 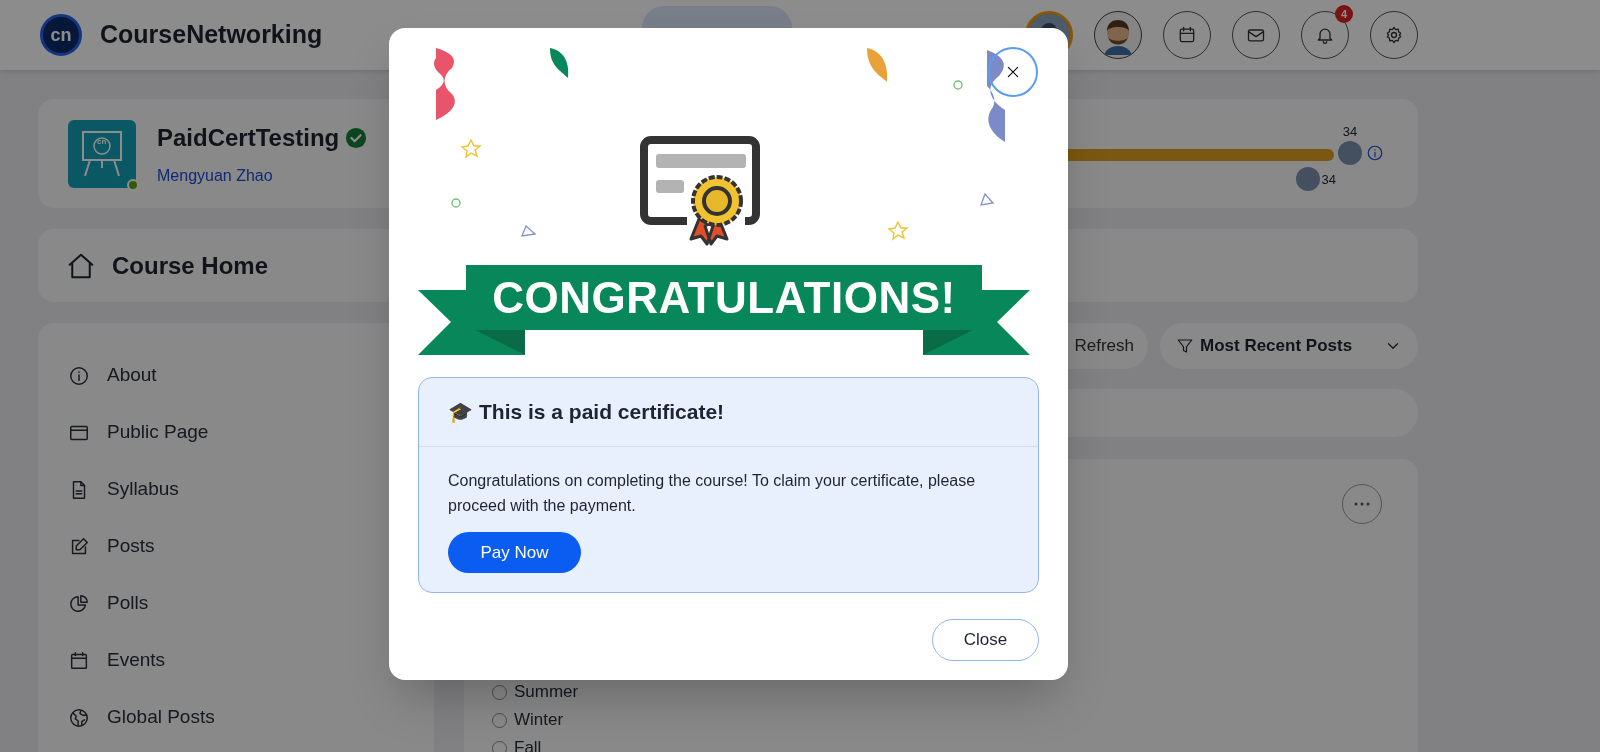 What do you see at coordinates (1344, 14) in the screenshot?
I see `notification-badge: 4` at bounding box center [1344, 14].